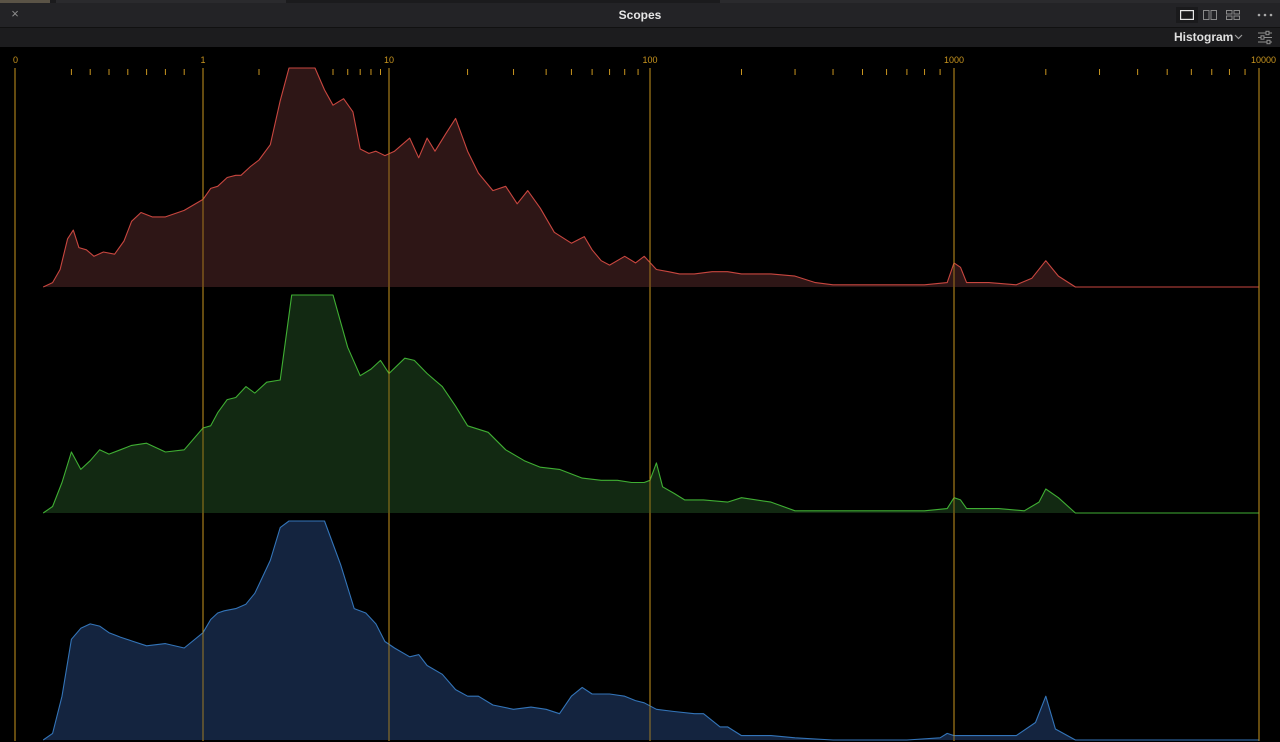  What do you see at coordinates (1238, 37) in the screenshot?
I see `chevron-down-icon` at bounding box center [1238, 37].